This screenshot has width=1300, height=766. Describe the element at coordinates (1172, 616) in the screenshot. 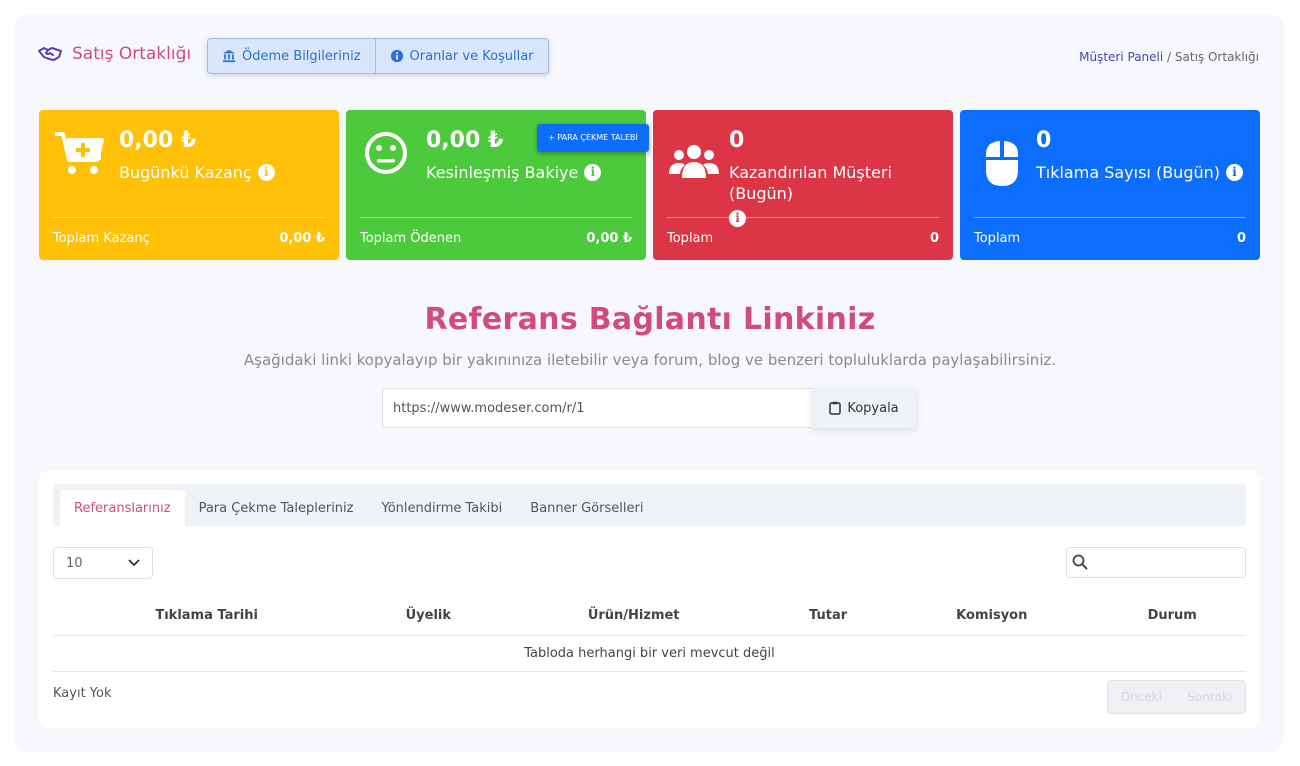

I see `column-header: Durum` at that location.